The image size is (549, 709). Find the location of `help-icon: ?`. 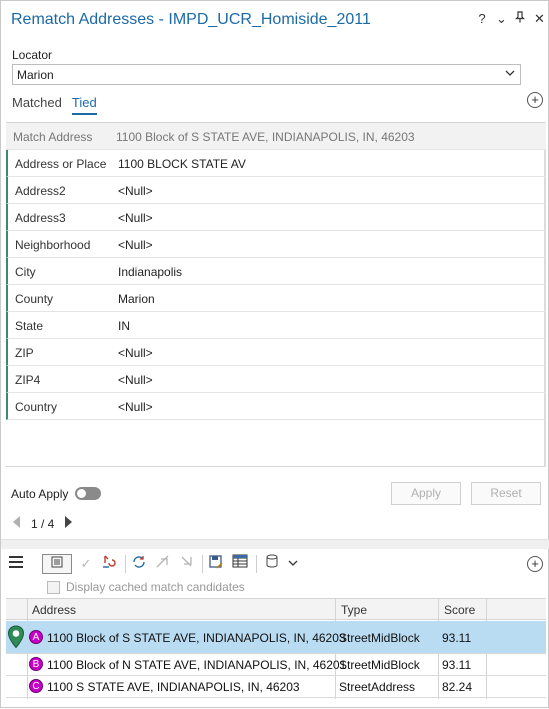

help-icon: ? is located at coordinates (482, 19).